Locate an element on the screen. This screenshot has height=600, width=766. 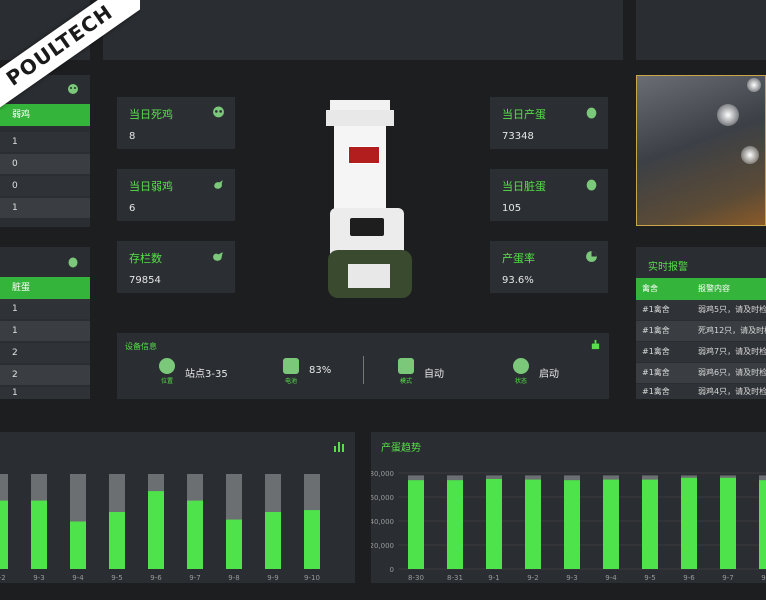
card-value: 105 is located at coordinates (512, 208).